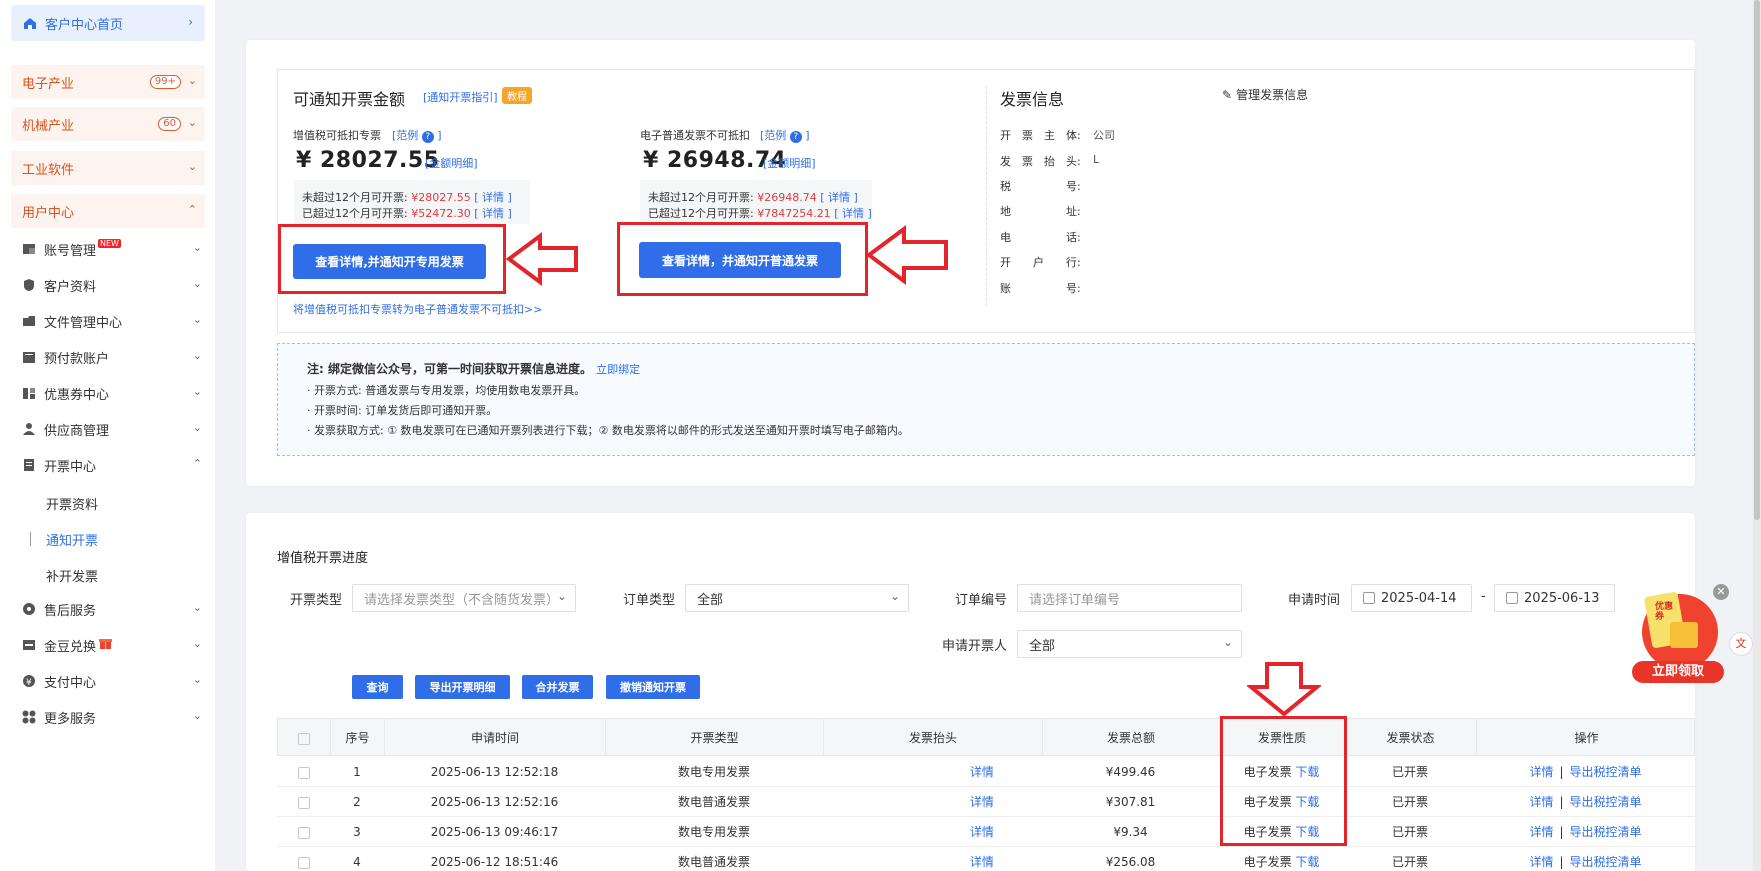 The height and width of the screenshot is (871, 1761). Describe the element at coordinates (377, 687) in the screenshot. I see `query-button: 查询` at that location.